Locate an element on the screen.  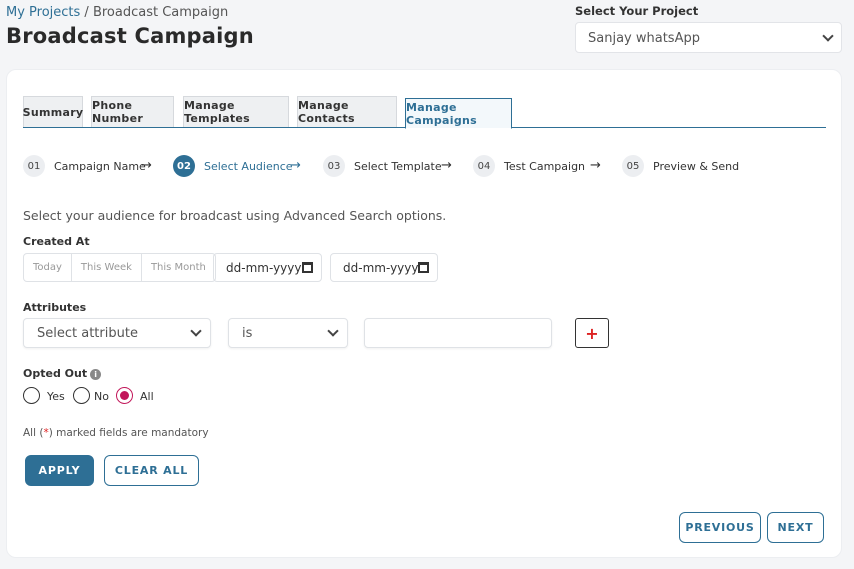
attribute-select: Select attribute is located at coordinates (117, 333).